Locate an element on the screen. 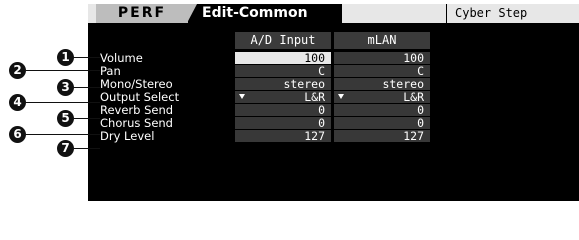  title-bar: PERF Edit-Common Cyber Step is located at coordinates (333, 13).